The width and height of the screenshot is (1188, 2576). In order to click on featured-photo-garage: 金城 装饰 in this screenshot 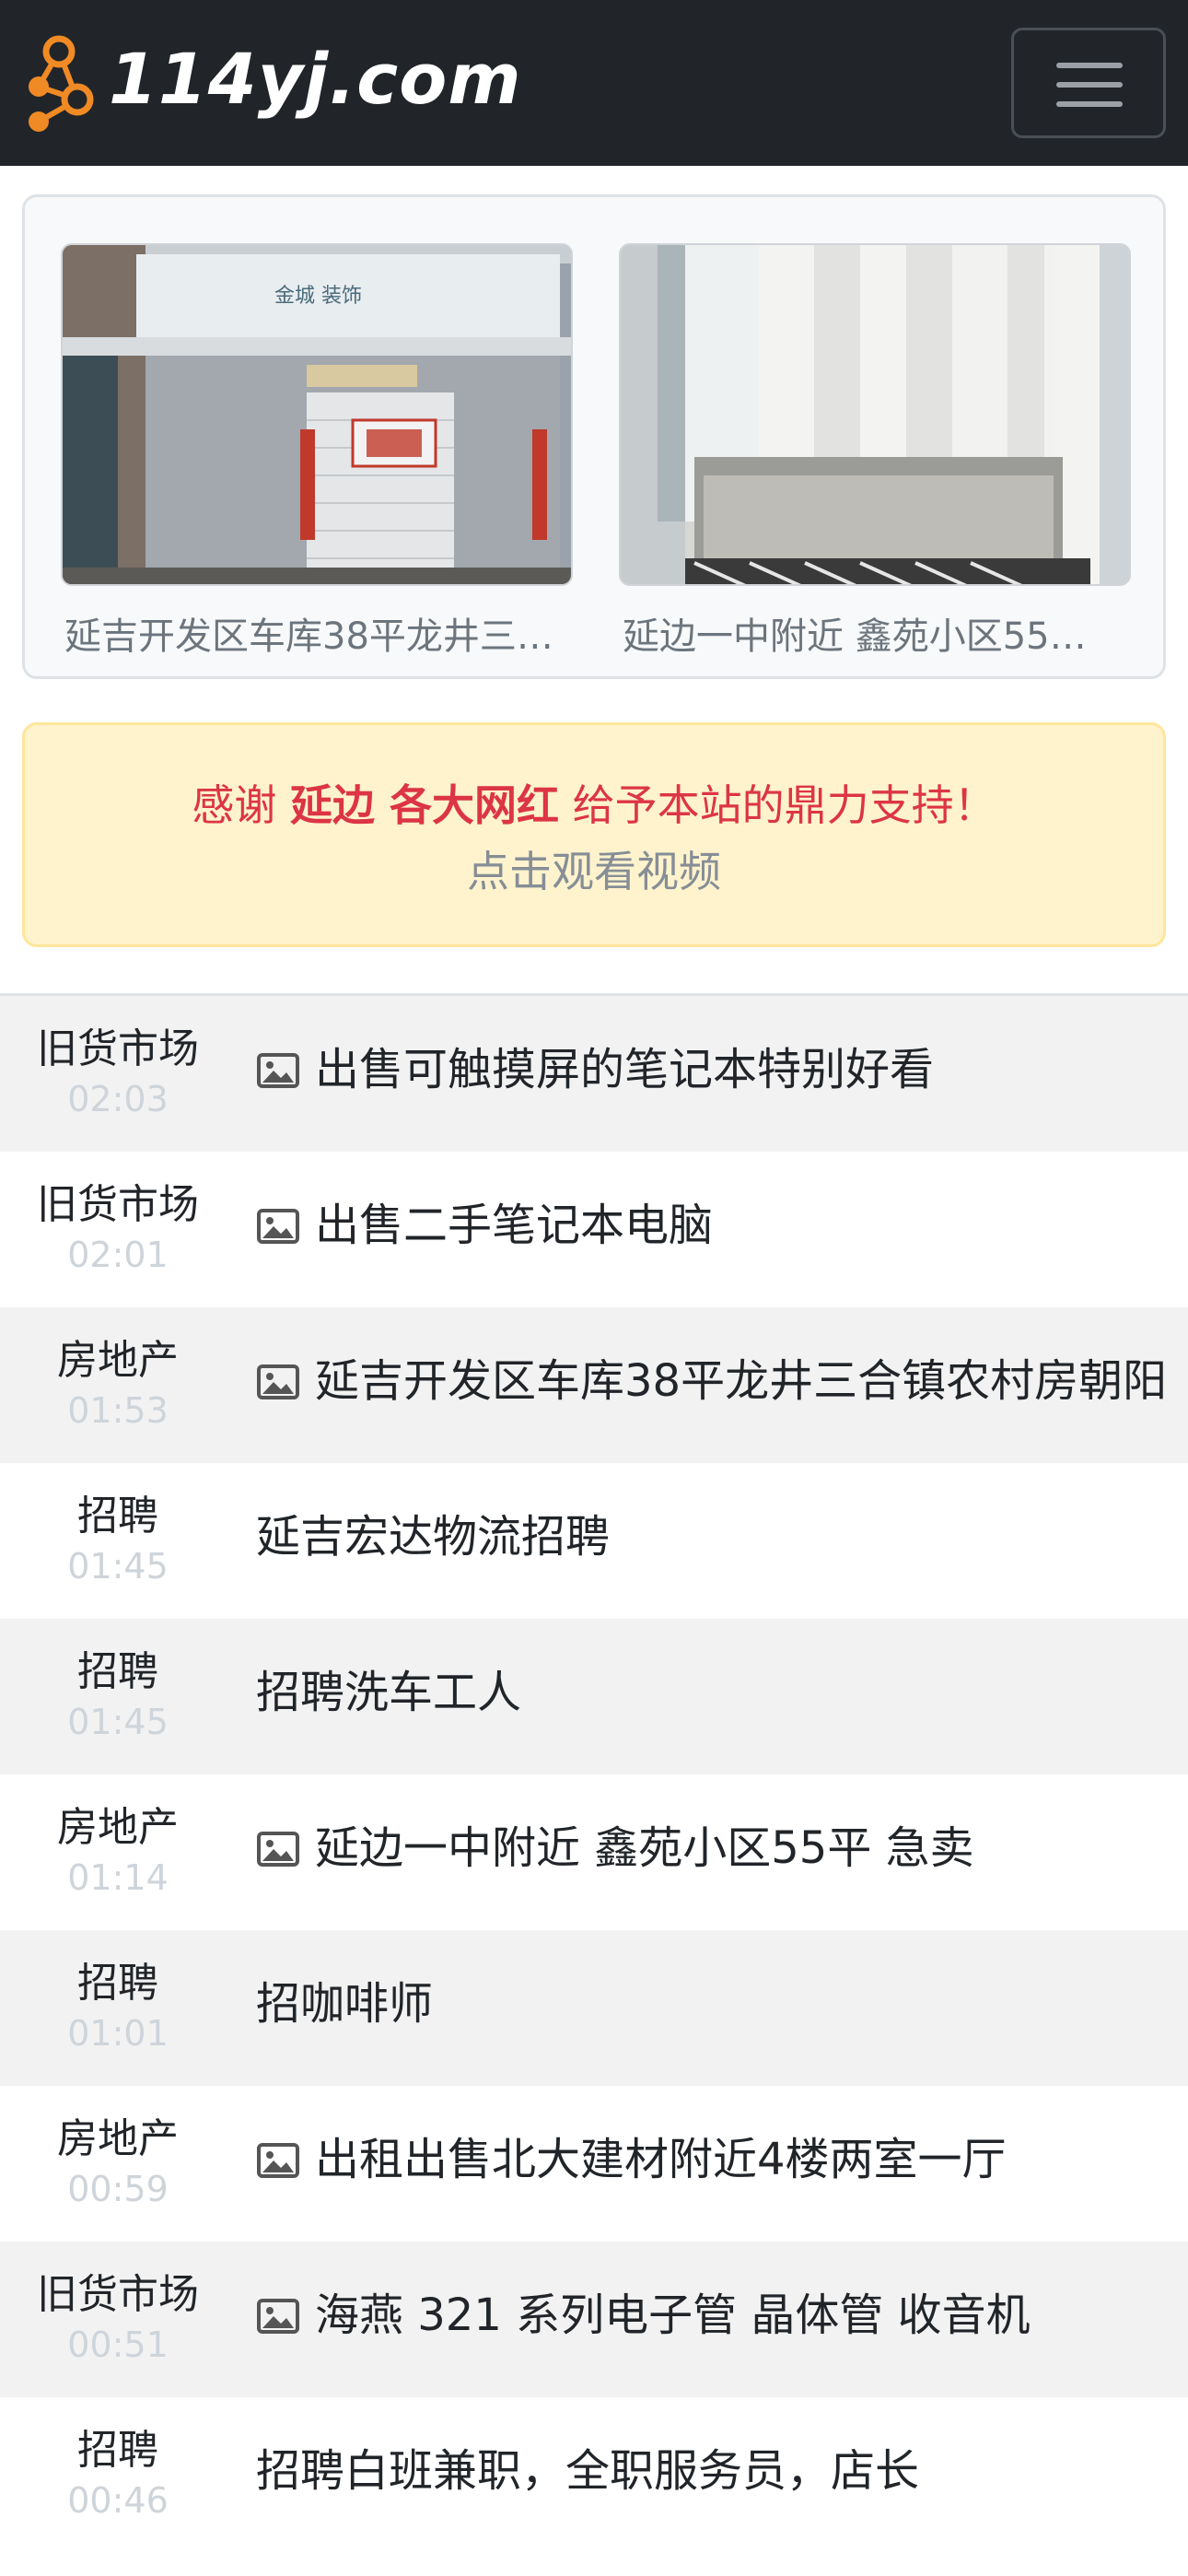, I will do `click(317, 414)`.